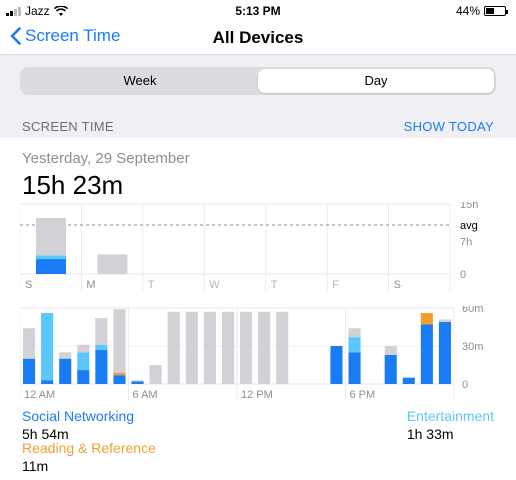  I want to click on y-tick-label: 7h, so click(466, 242).